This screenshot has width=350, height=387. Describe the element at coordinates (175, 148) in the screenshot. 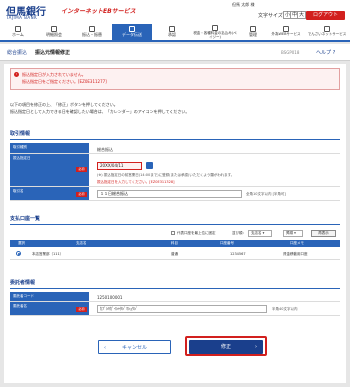

I see `row-transfer-type: 取引種別 総合振込` at that location.